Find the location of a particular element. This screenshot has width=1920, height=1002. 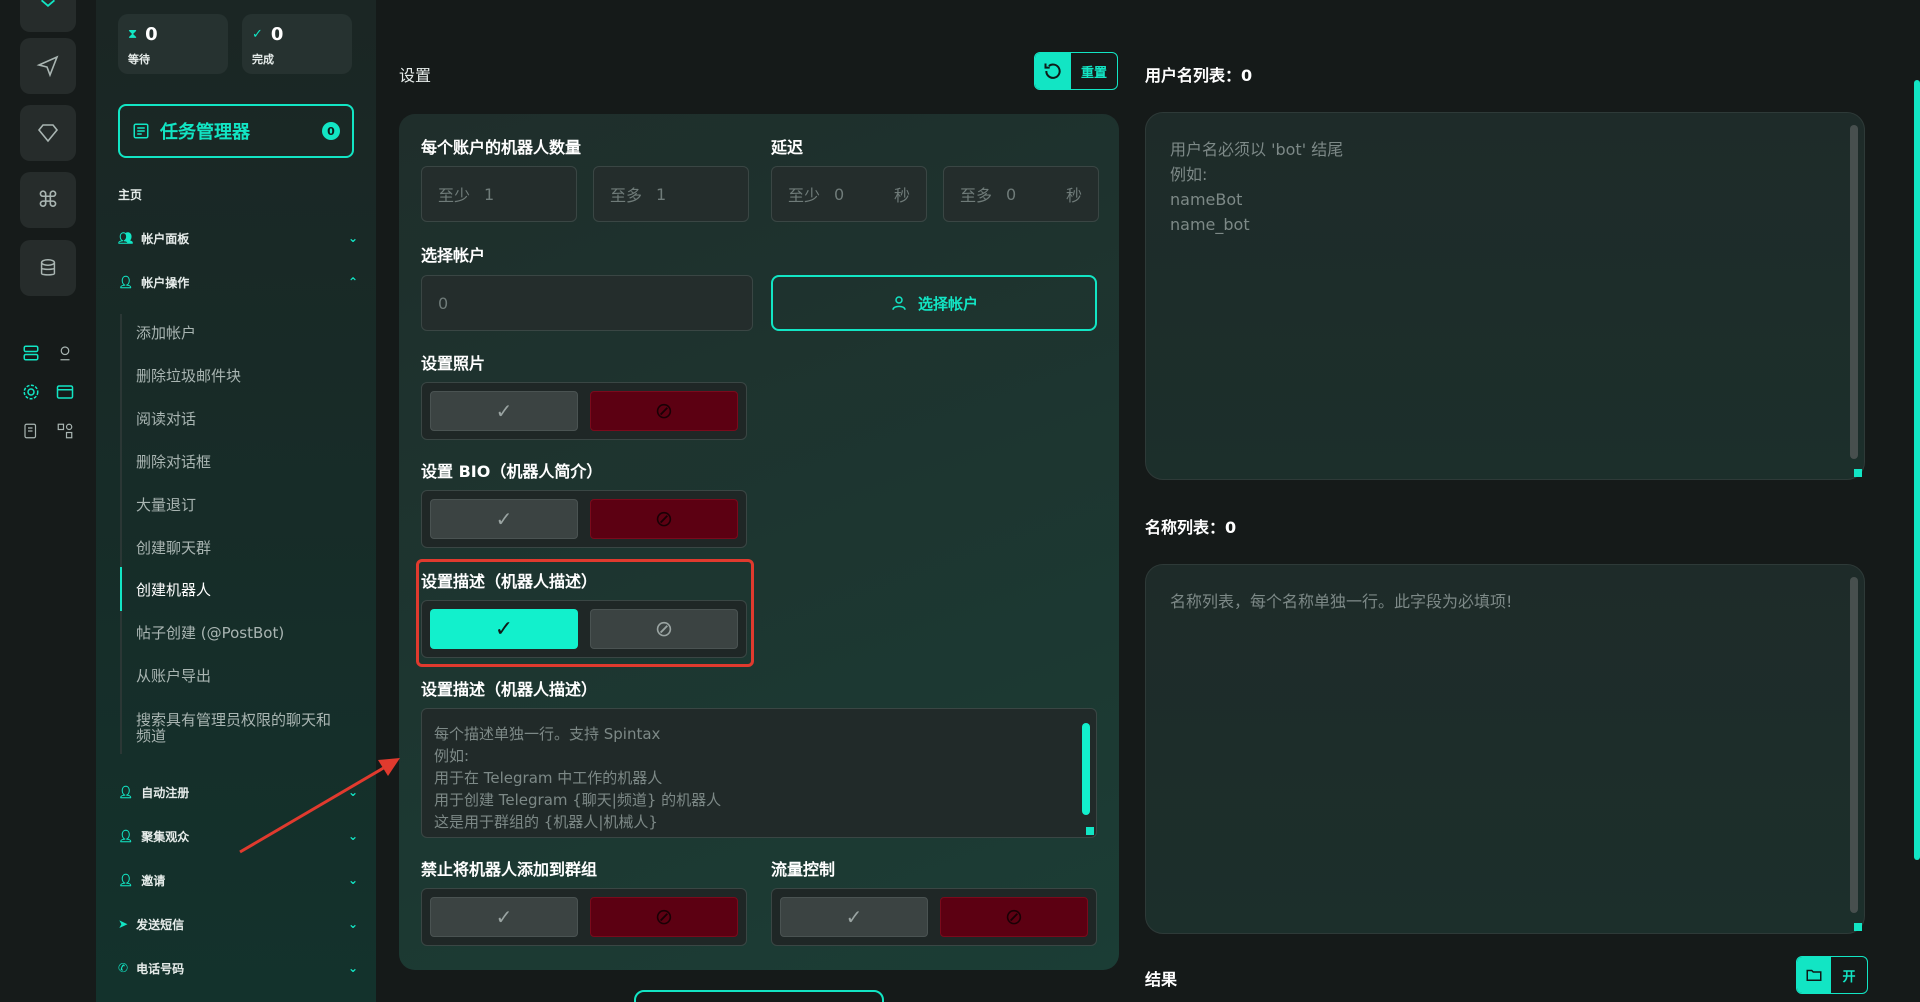

chevron-up-icon: ⌃ is located at coordinates (352, 282).